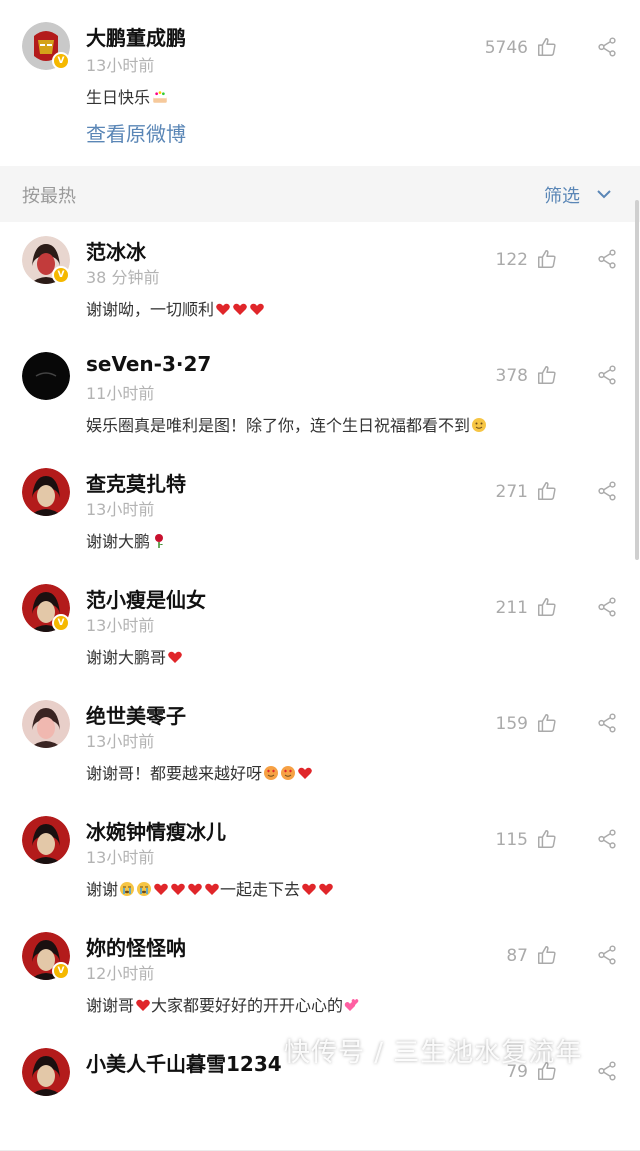 This screenshot has height=1151, width=640. Describe the element at coordinates (320, 194) in the screenshot. I see `sort-bar: 按最热 筛选` at that location.